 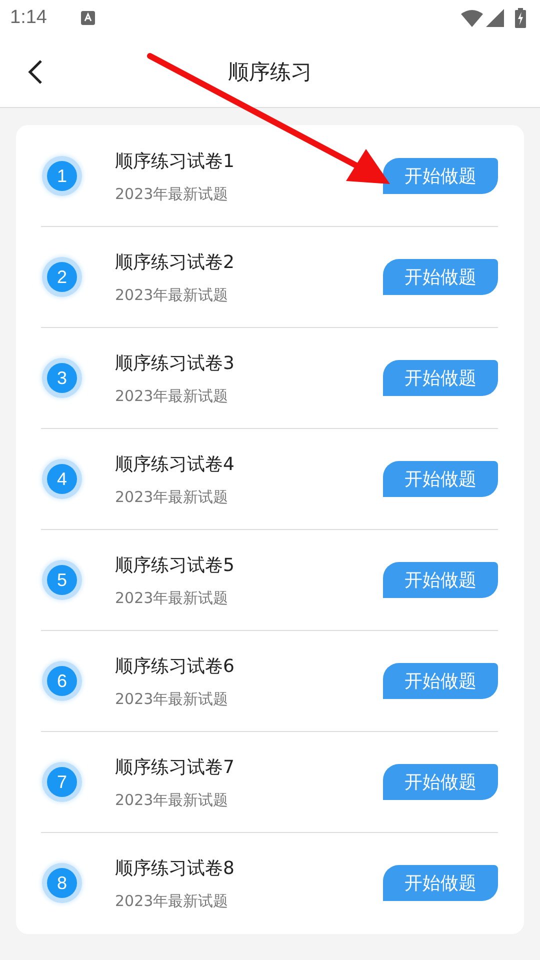 I want to click on clock: 1:14, so click(x=28, y=18).